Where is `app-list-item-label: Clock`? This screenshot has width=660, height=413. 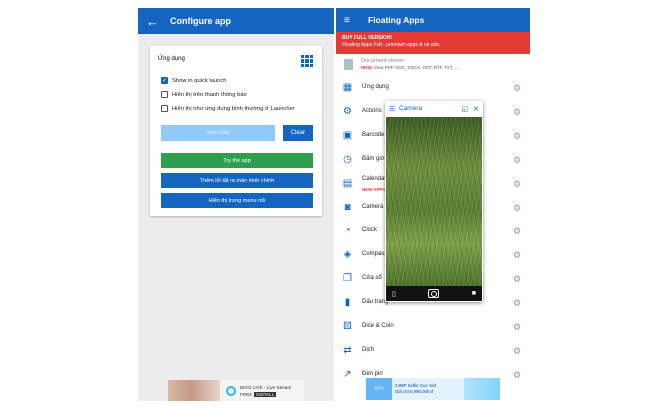
app-list-item-label: Clock is located at coordinates (370, 230).